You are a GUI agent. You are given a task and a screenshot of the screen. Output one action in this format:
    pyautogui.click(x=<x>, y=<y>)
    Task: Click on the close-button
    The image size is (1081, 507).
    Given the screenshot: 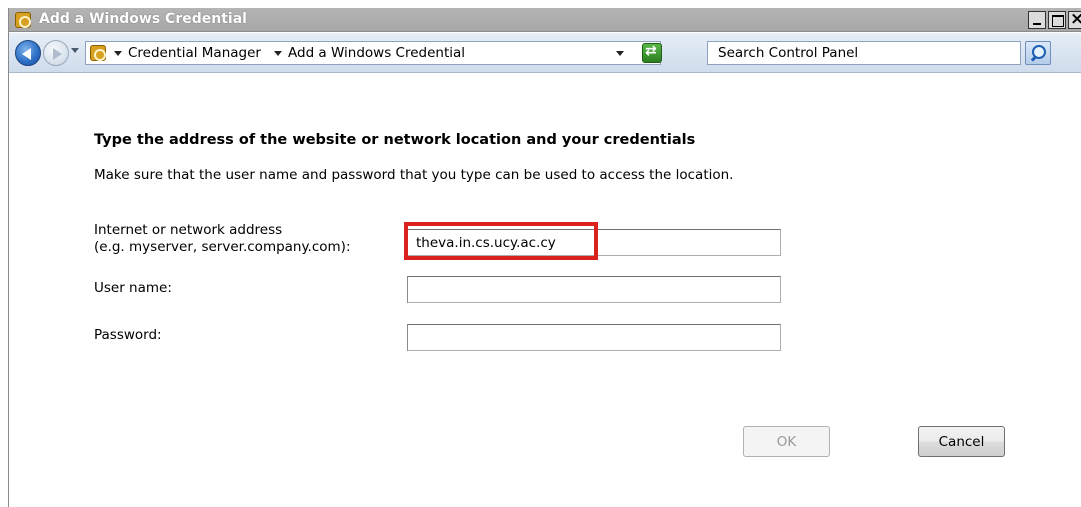 What is the action you would take?
    pyautogui.click(x=1074, y=19)
    